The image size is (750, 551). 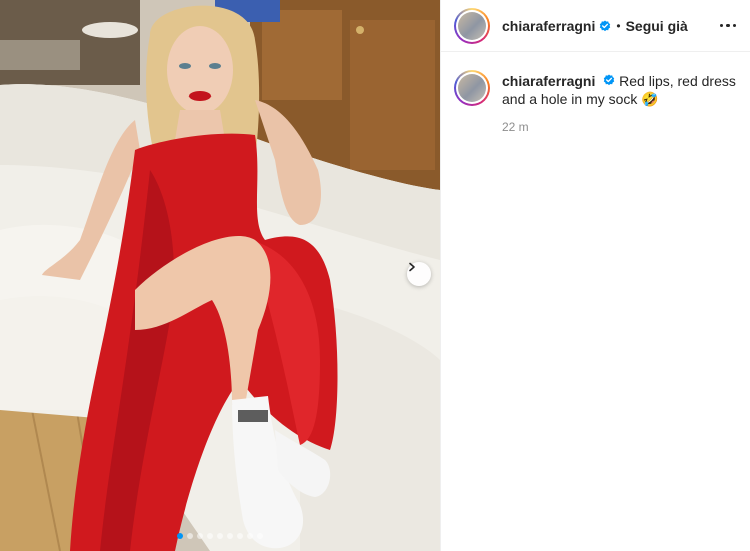 What do you see at coordinates (619, 127) in the screenshot?
I see `timestamp: 22 m` at bounding box center [619, 127].